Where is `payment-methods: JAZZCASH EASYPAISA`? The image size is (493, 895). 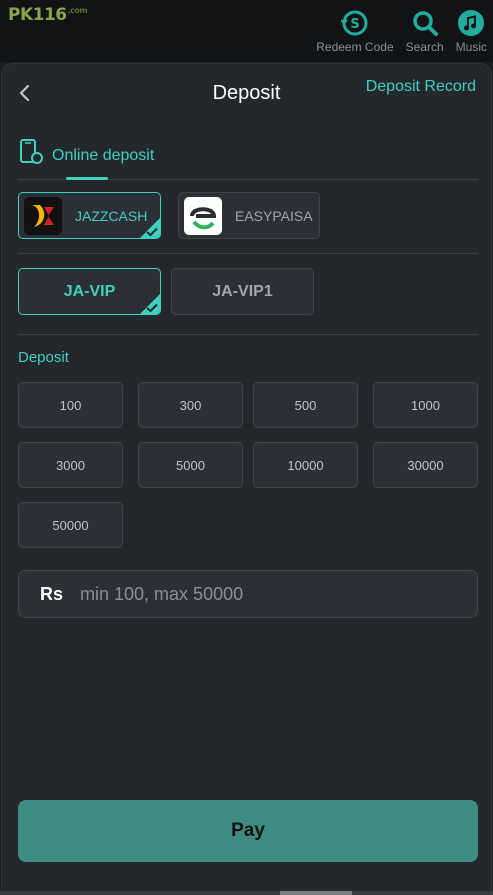 payment-methods: JAZZCASH EASYPAISA is located at coordinates (248, 223).